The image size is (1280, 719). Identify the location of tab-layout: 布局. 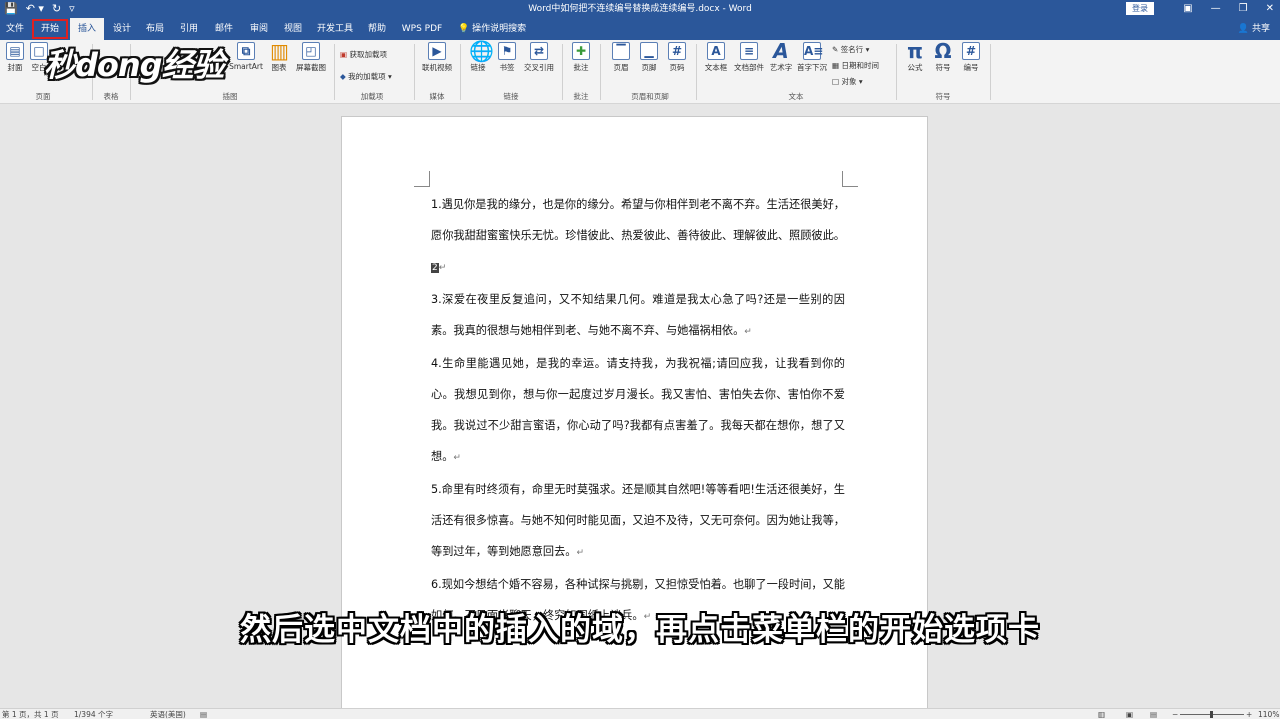
(155, 29).